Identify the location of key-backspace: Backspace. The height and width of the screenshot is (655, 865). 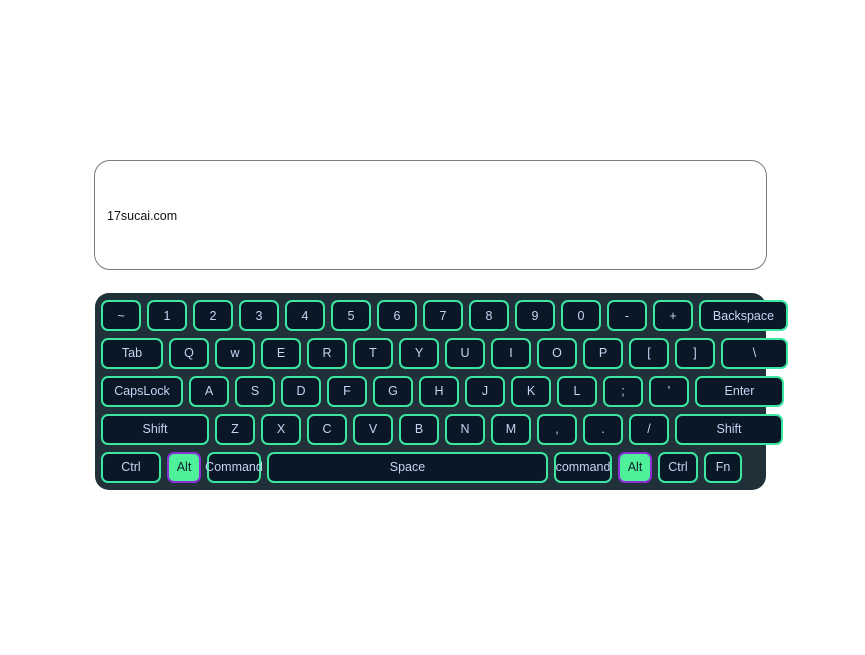
(743, 316).